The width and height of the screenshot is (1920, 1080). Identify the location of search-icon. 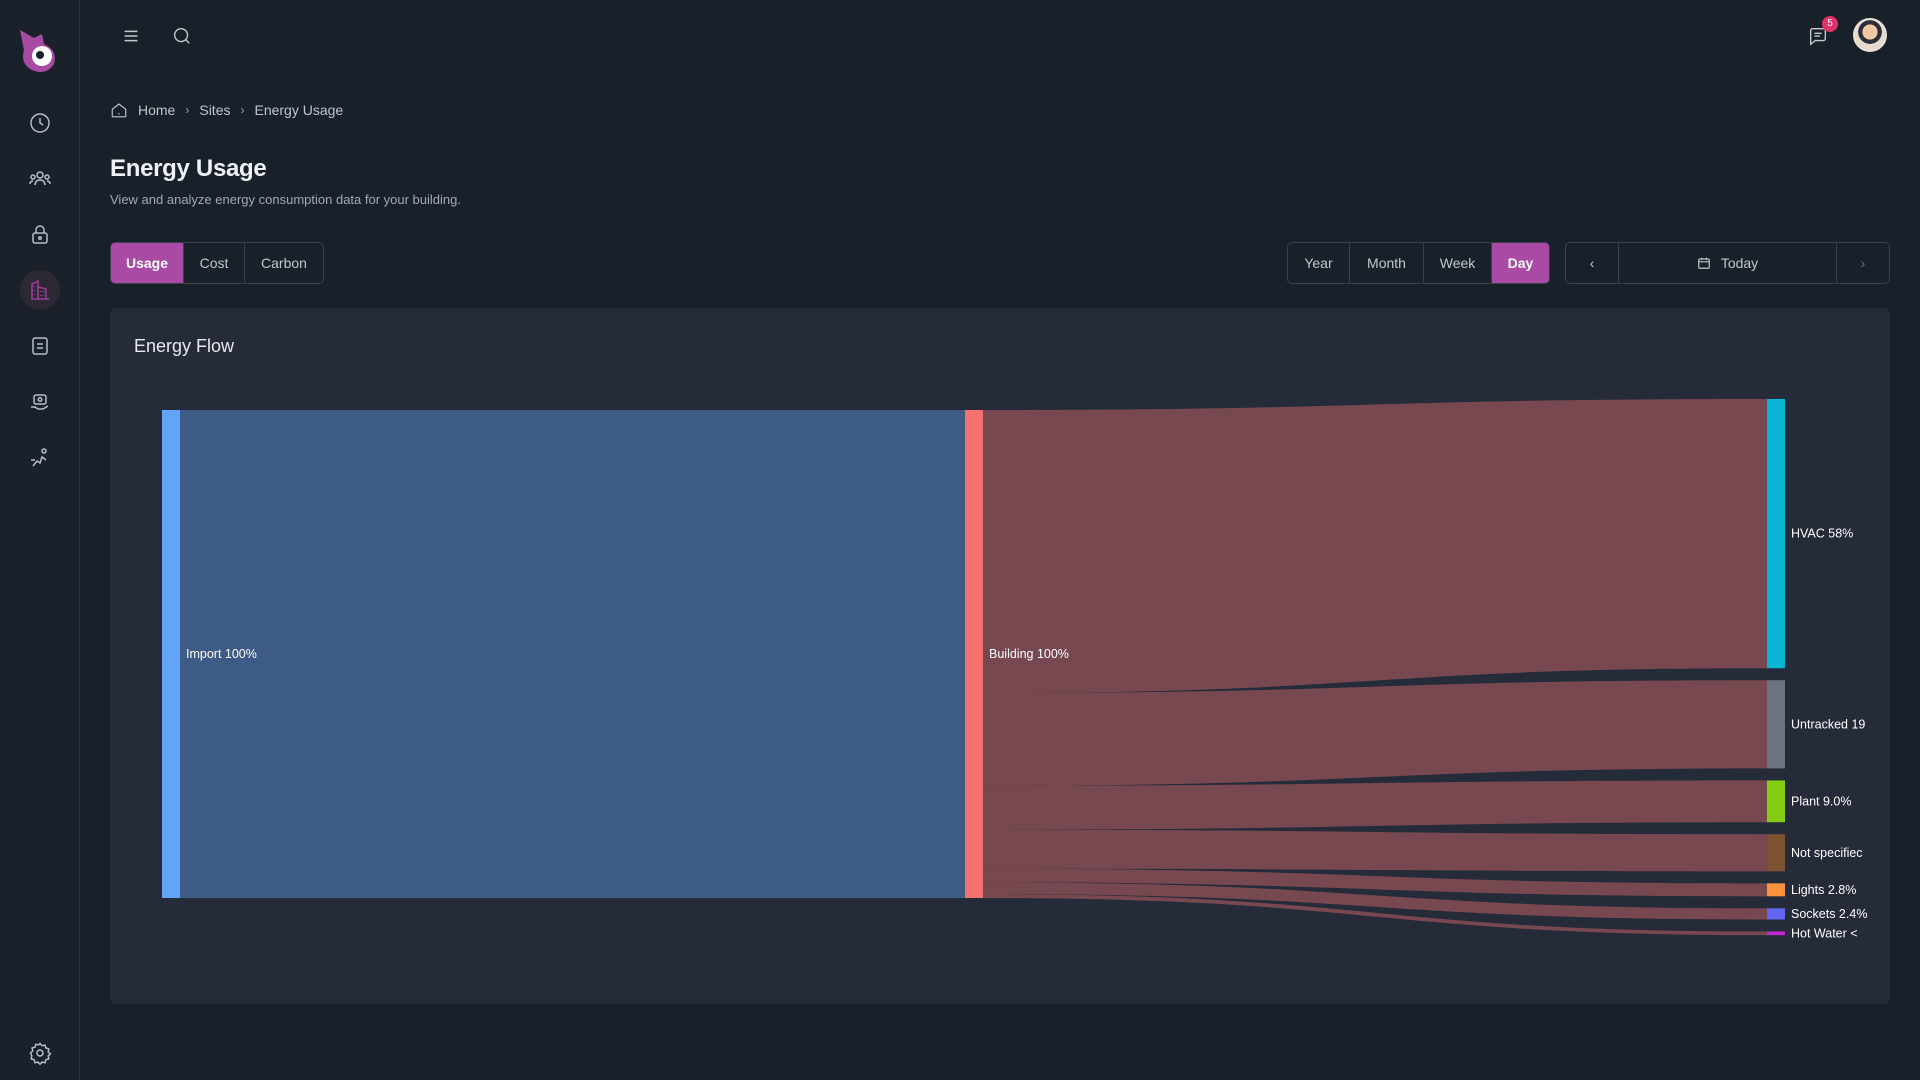
(182, 36).